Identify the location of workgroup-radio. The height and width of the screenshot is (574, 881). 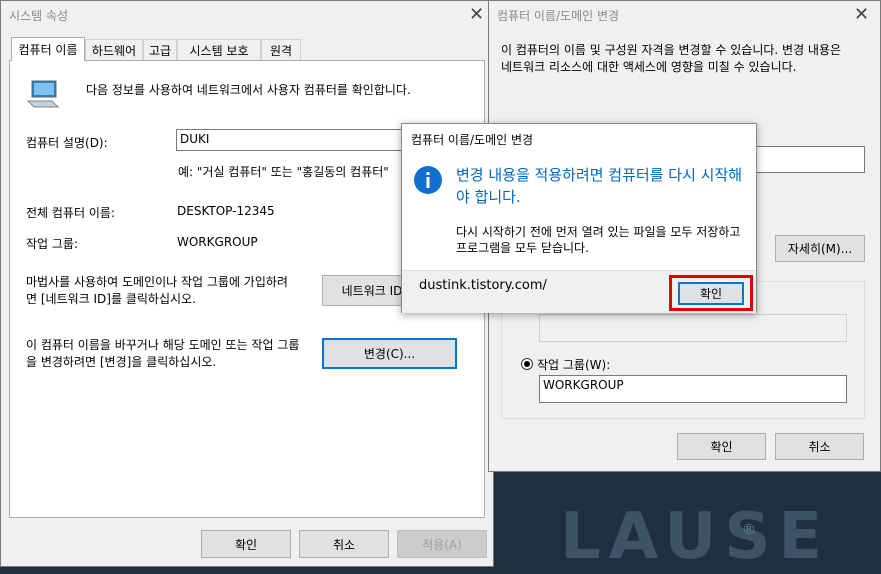
(527, 364).